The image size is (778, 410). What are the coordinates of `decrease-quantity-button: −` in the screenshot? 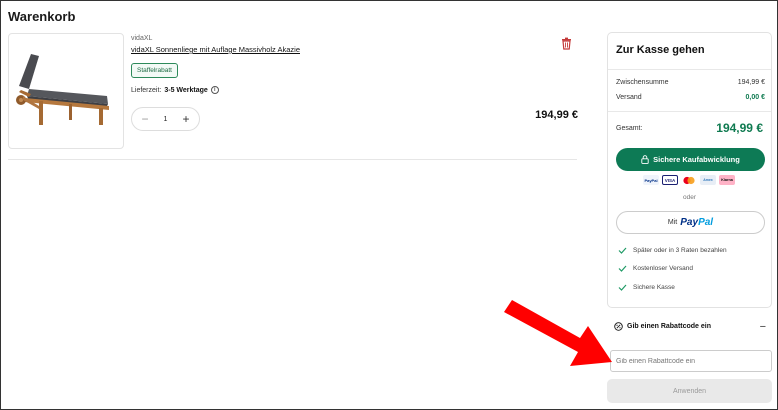 It's located at (145, 119).